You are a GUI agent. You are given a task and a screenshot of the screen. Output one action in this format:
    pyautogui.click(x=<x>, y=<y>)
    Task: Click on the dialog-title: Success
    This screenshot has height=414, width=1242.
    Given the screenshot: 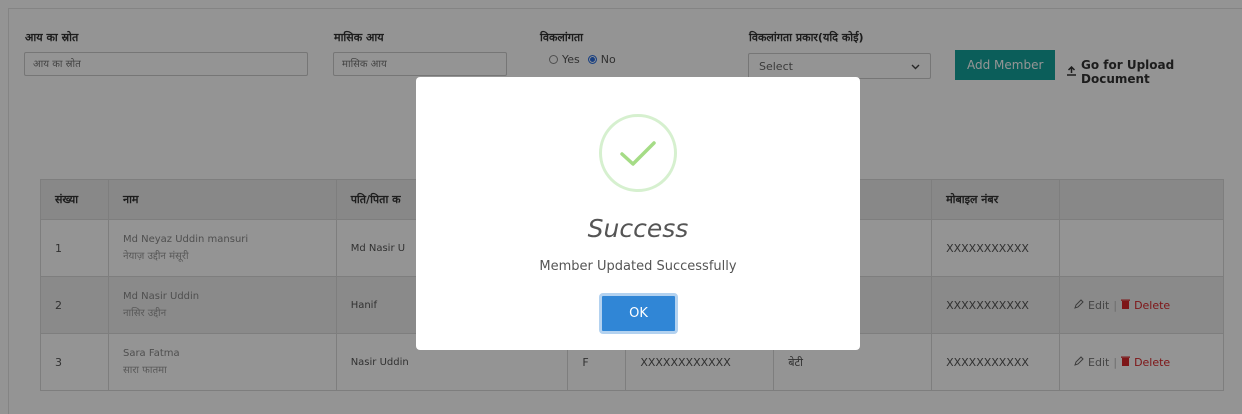 What is the action you would take?
    pyautogui.click(x=638, y=228)
    